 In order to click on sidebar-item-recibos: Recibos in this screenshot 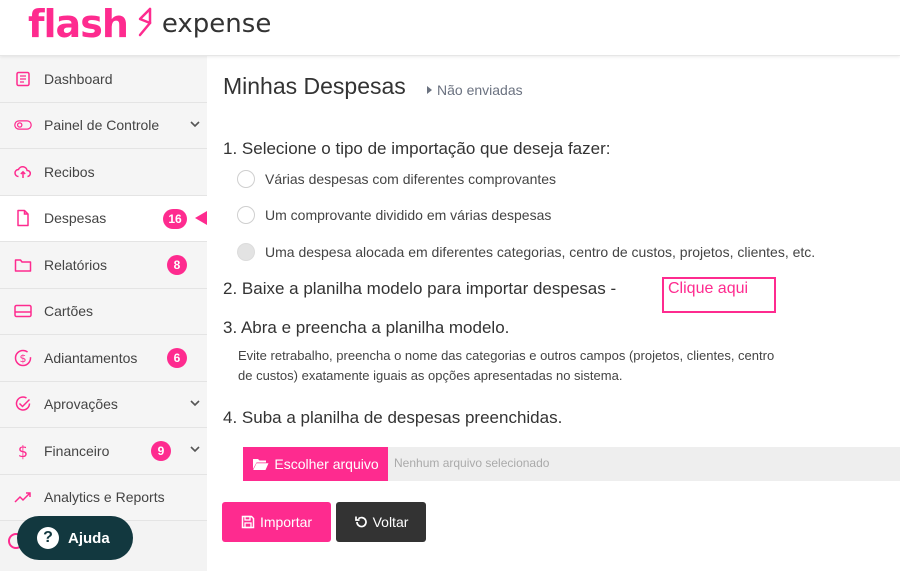, I will do `click(103, 172)`.